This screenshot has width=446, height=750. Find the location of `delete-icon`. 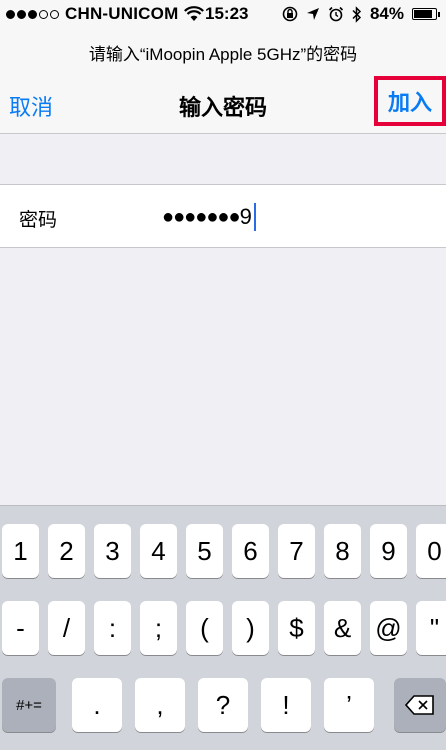

delete-icon is located at coordinates (419, 705).